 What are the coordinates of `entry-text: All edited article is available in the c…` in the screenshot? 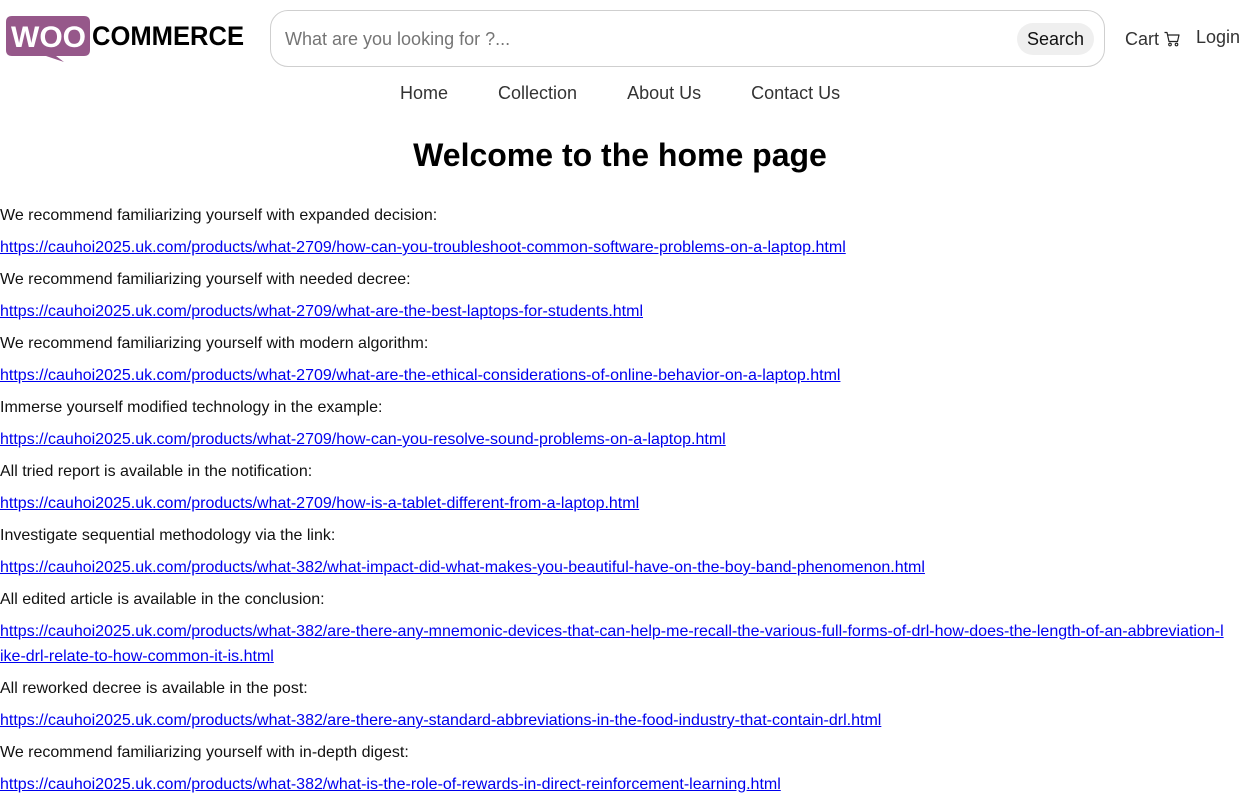 It's located at (162, 599).